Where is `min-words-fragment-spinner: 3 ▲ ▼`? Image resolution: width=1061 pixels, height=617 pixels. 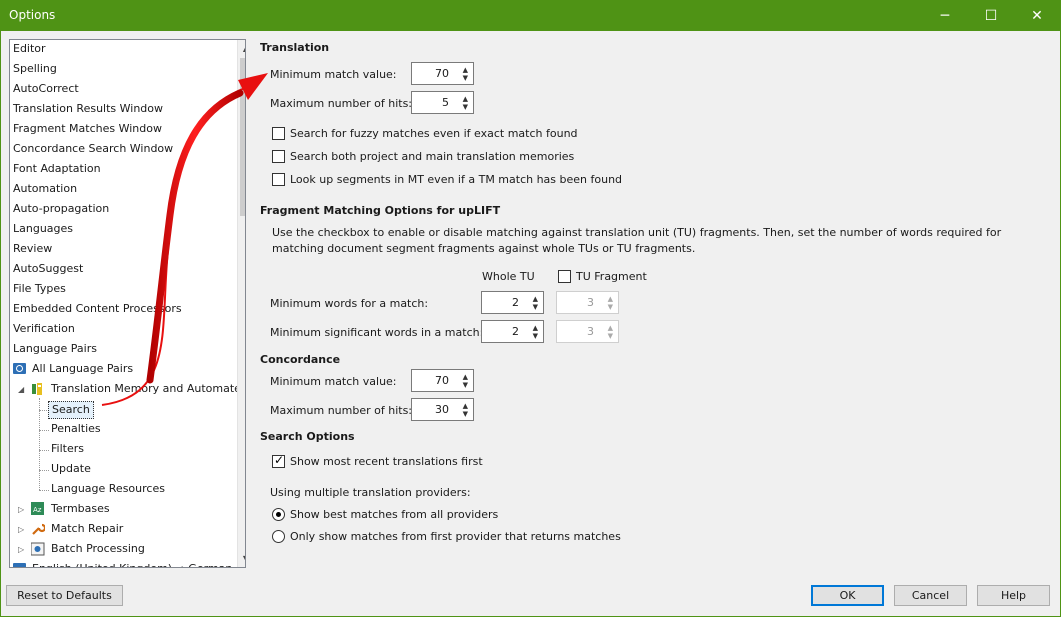
min-words-fragment-spinner: 3 ▲ ▼ is located at coordinates (587, 302).